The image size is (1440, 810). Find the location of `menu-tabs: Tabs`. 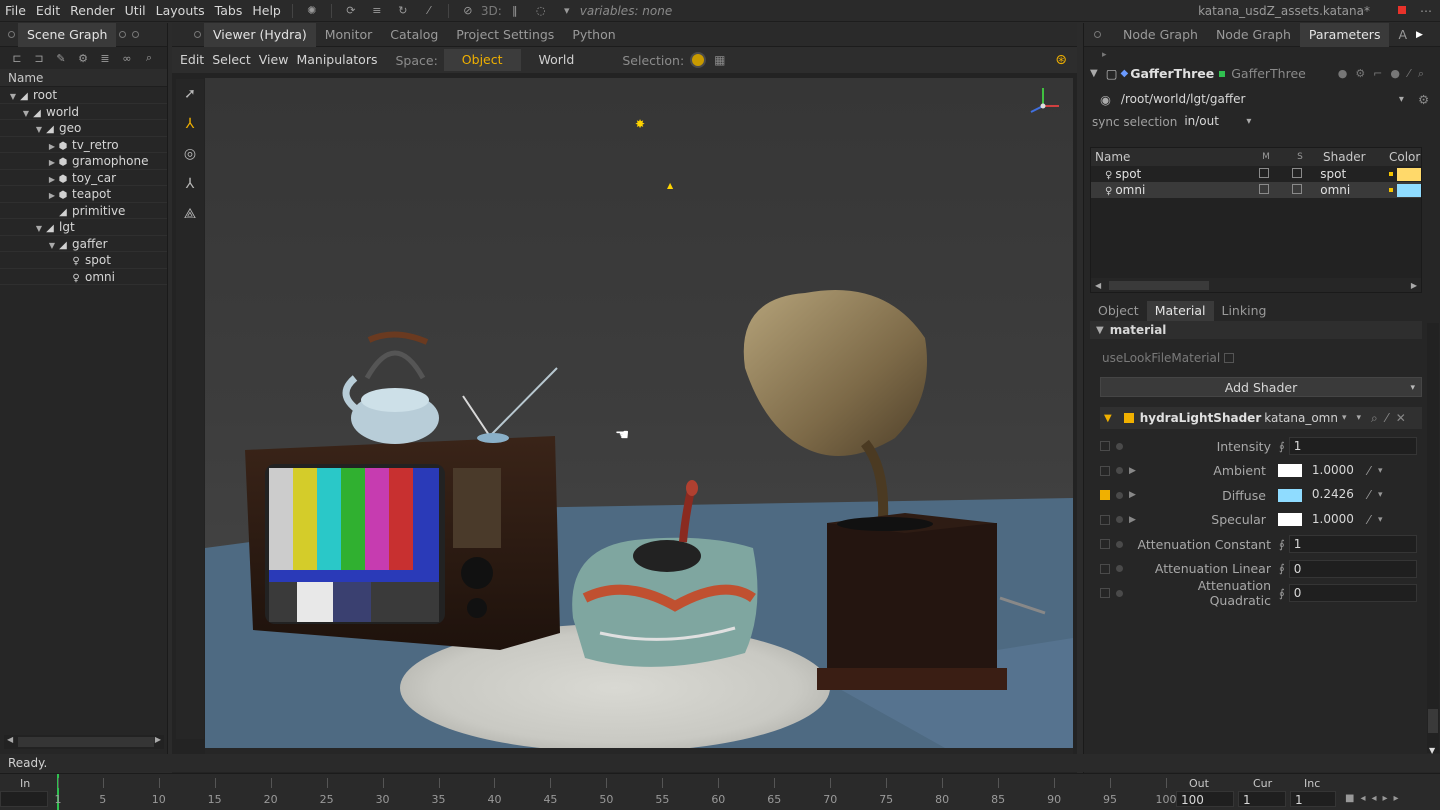

menu-tabs: Tabs is located at coordinates (229, 11).